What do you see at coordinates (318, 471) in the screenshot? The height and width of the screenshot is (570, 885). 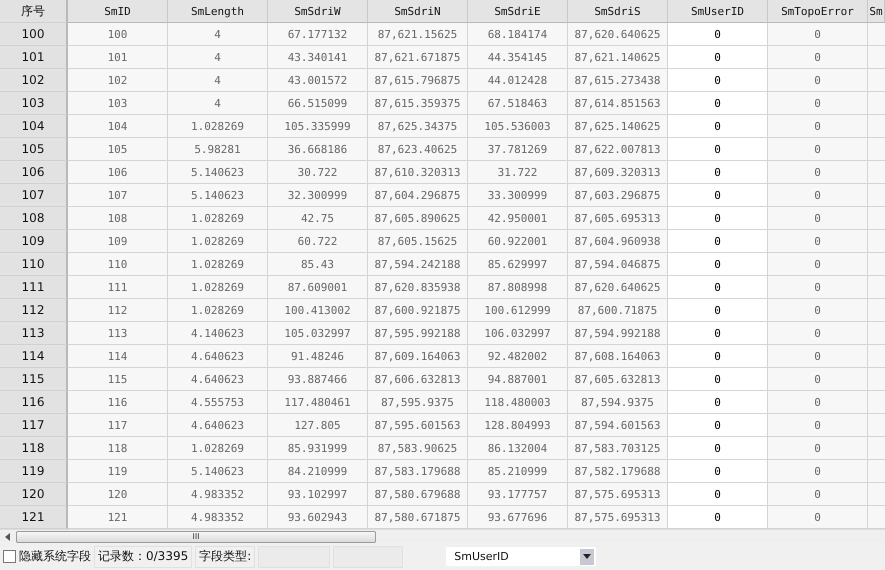 I see `table-cell: 84.210999` at bounding box center [318, 471].